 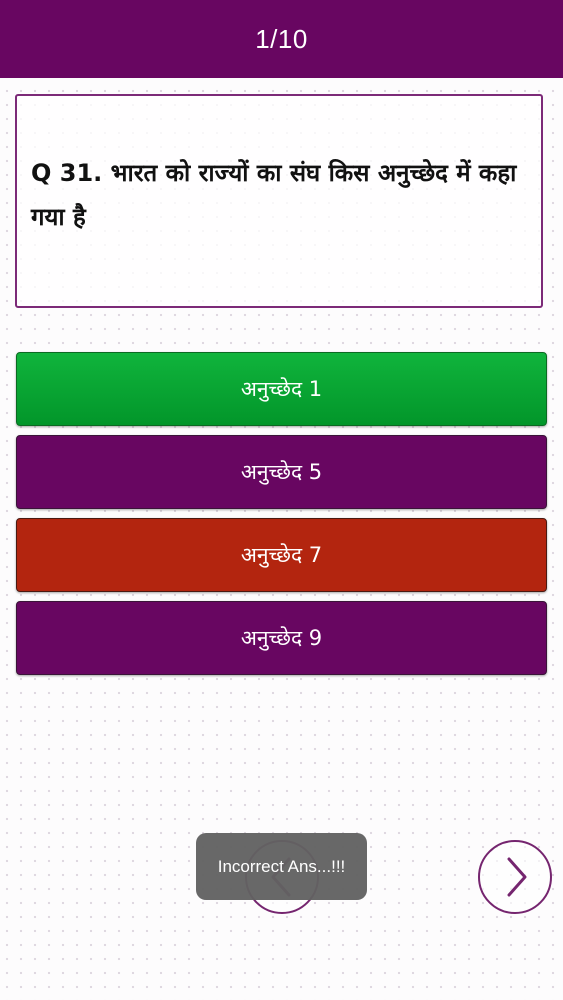 I want to click on app-header: 1/10, so click(x=281, y=39).